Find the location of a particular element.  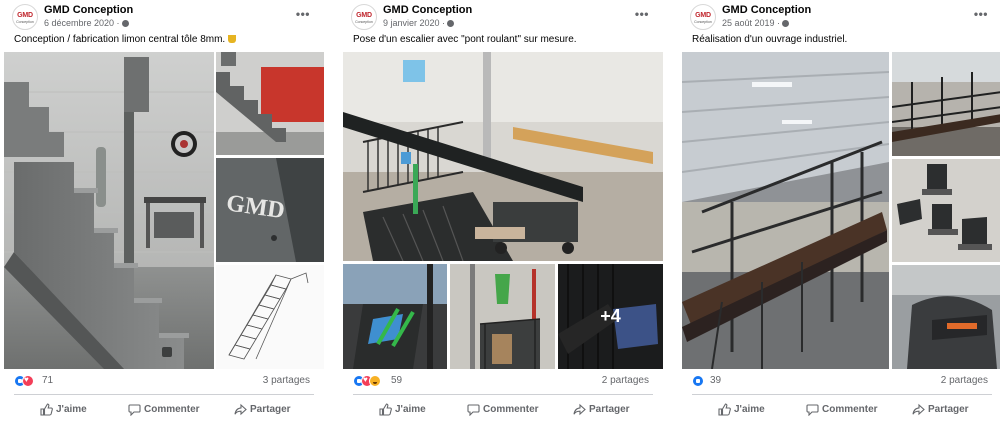

post-caption-text: Réalisation d'un ouvrage industriel. is located at coordinates (770, 39).